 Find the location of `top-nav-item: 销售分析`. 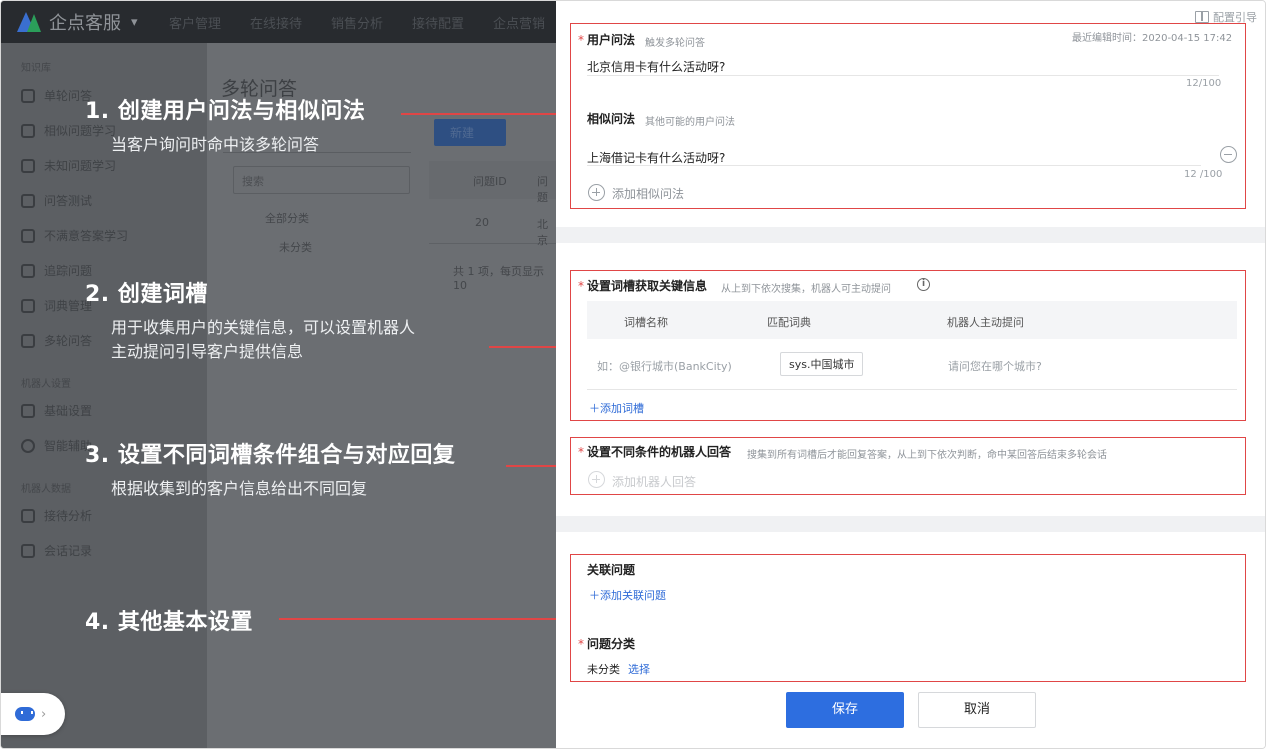

top-nav-item: 销售分析 is located at coordinates (371, 22).